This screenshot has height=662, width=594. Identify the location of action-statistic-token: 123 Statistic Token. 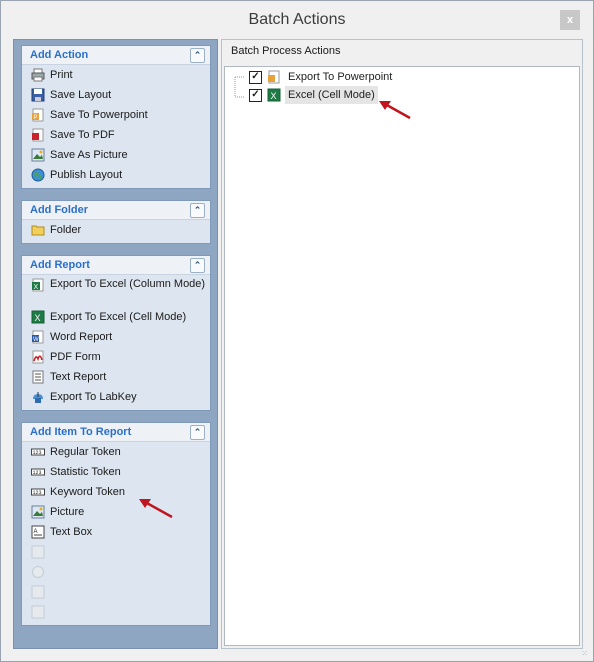
(116, 472).